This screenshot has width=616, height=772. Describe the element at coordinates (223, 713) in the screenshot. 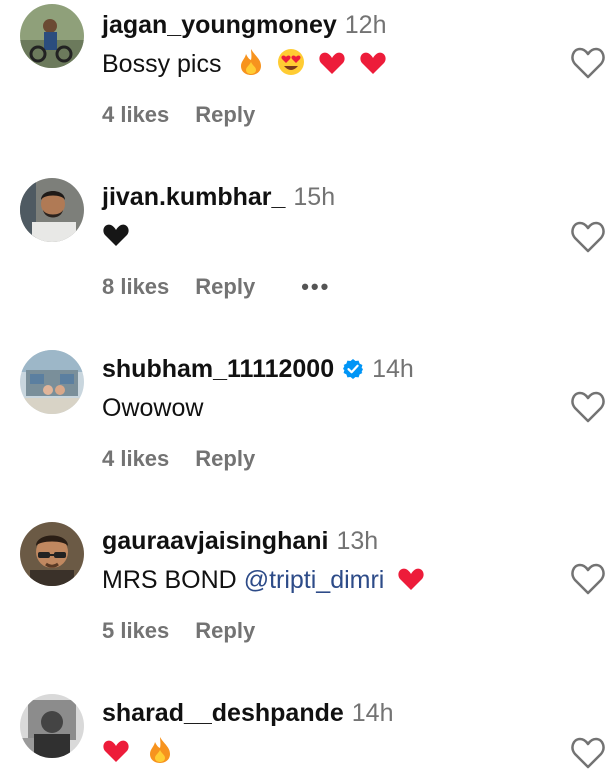

I see `username-link: sharad__deshpande` at that location.